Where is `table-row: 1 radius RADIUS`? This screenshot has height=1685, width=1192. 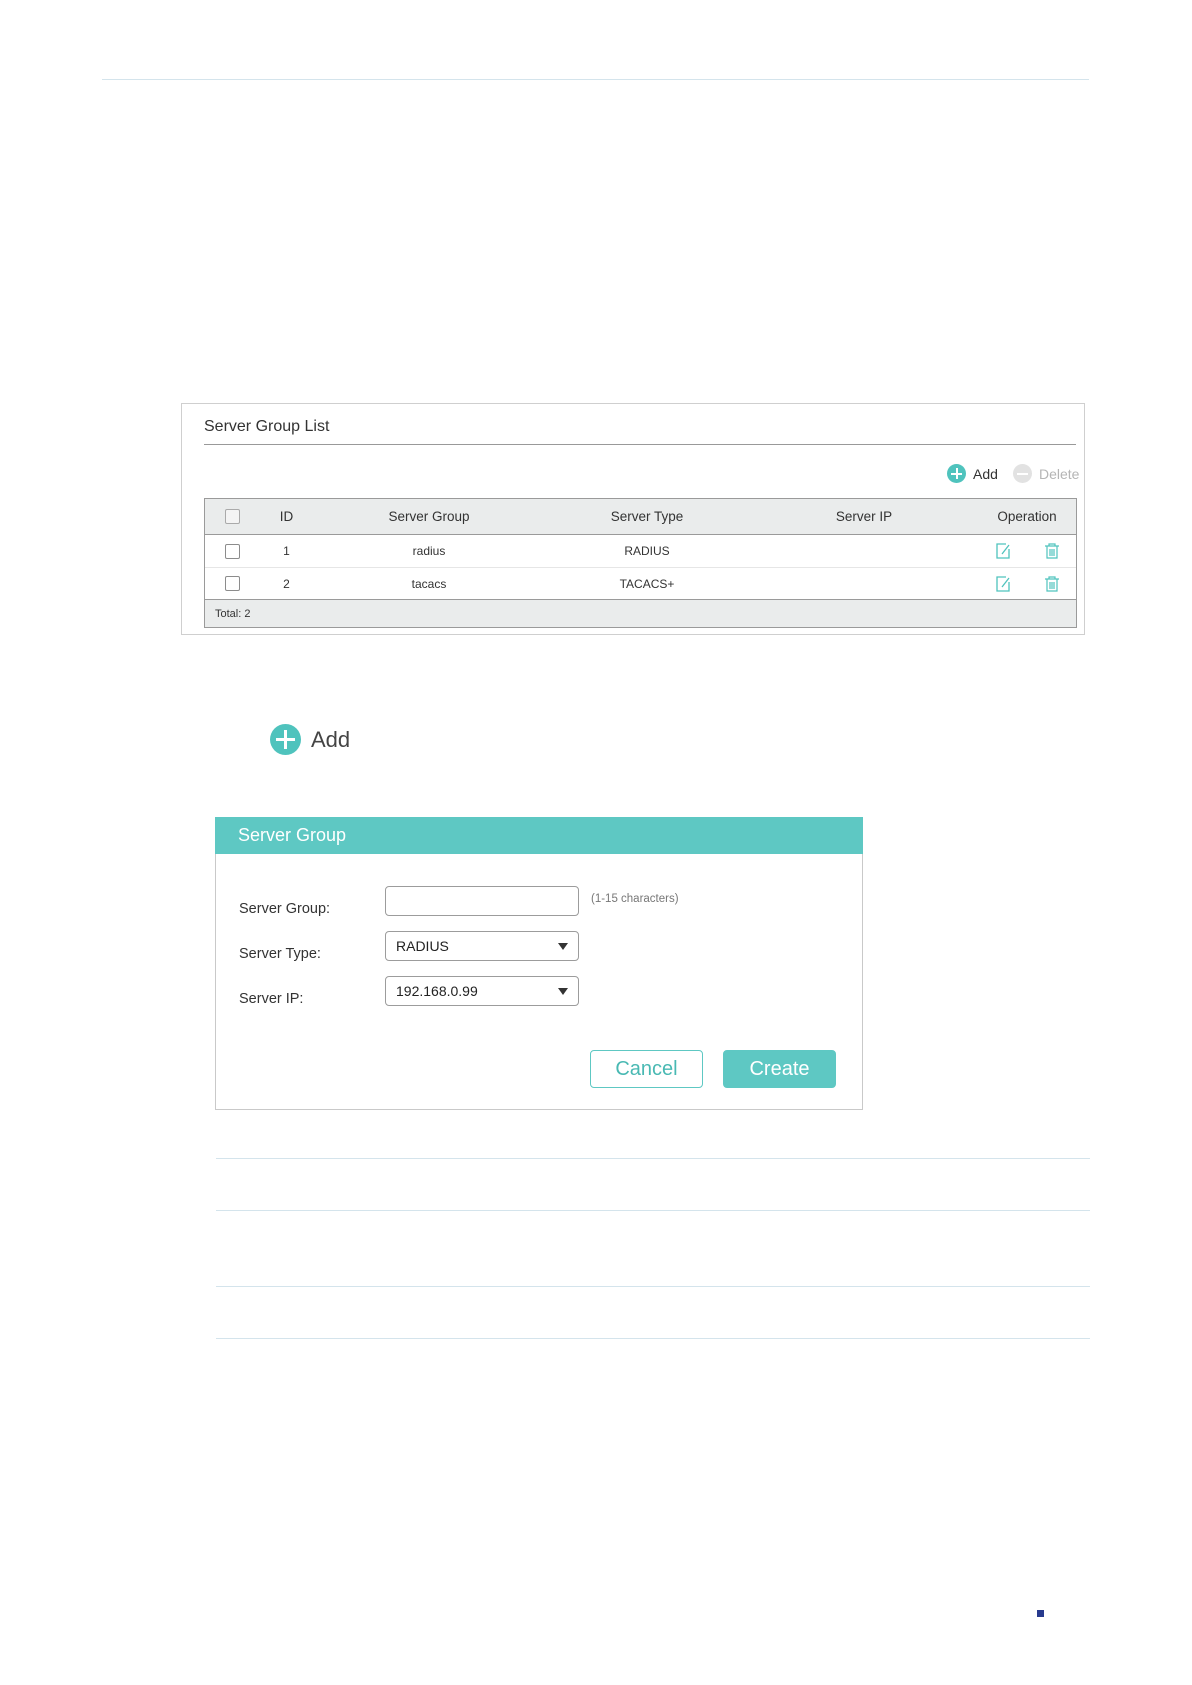
table-row: 1 radius RADIUS is located at coordinates (640, 551).